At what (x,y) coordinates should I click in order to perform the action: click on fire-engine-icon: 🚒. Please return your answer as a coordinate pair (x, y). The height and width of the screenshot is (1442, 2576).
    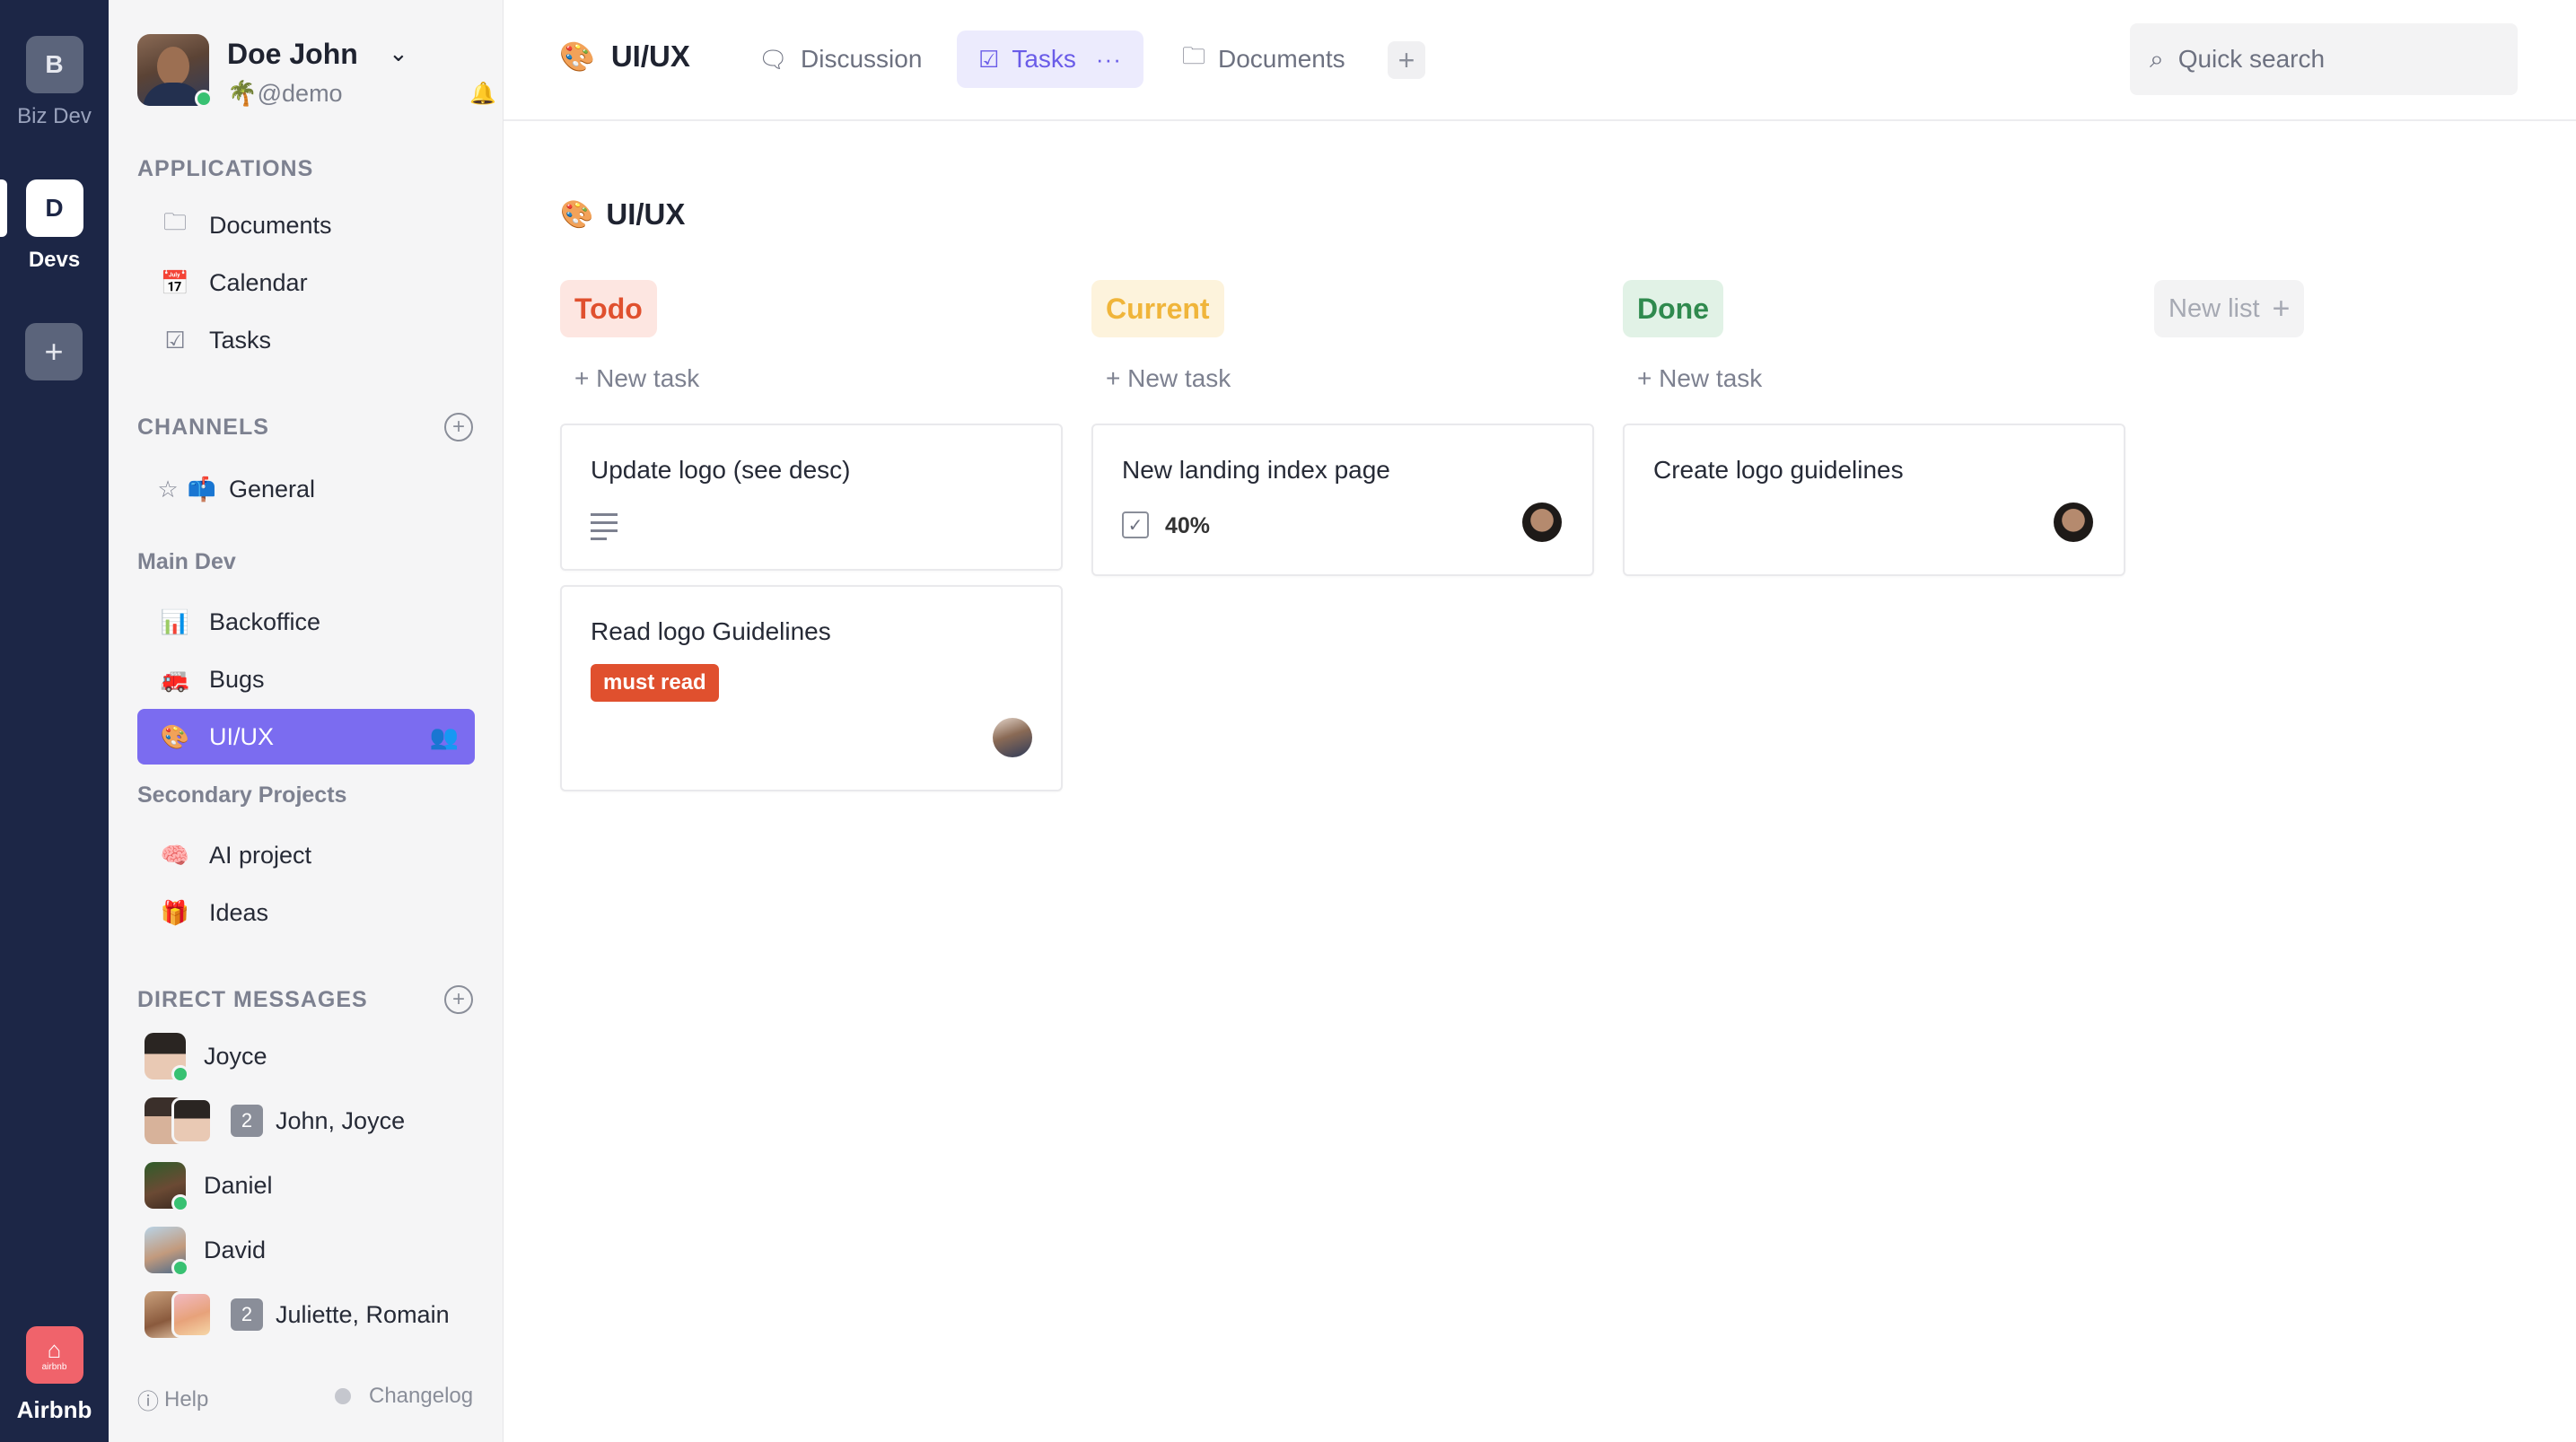
    Looking at the image, I should click on (175, 679).